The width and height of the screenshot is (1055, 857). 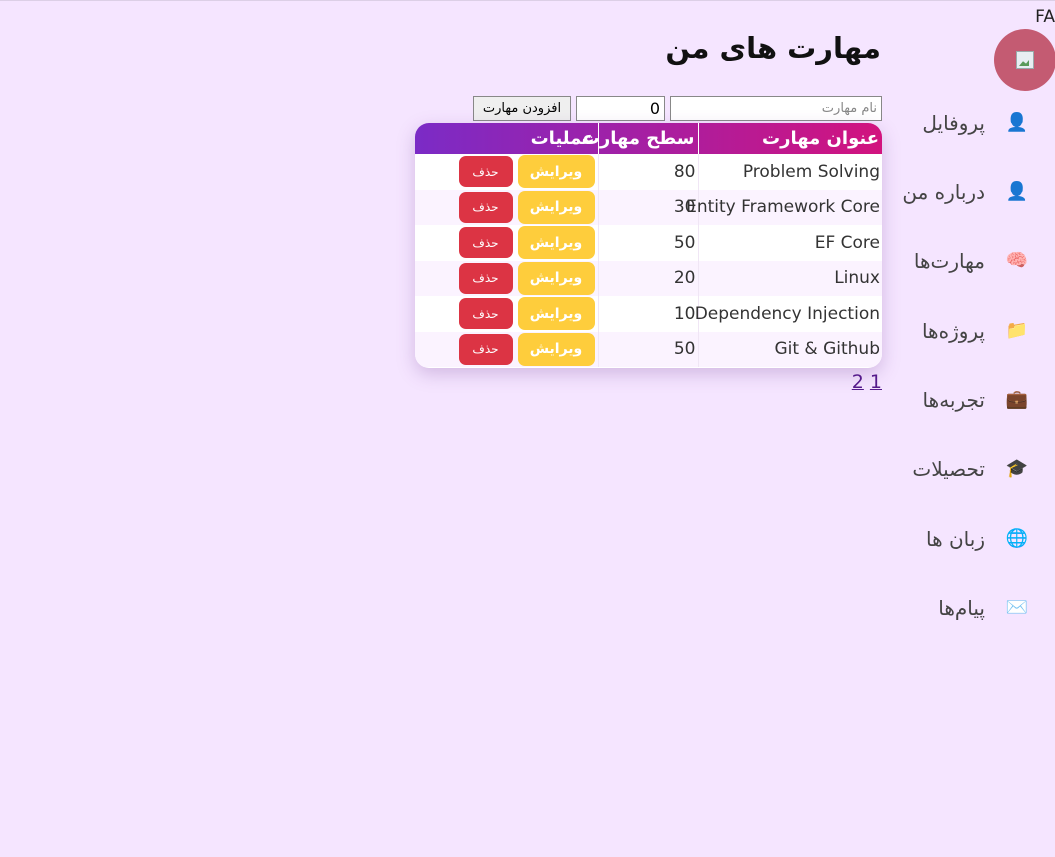 What do you see at coordinates (1017, 607) in the screenshot?
I see `envelope-icon: ✉️` at bounding box center [1017, 607].